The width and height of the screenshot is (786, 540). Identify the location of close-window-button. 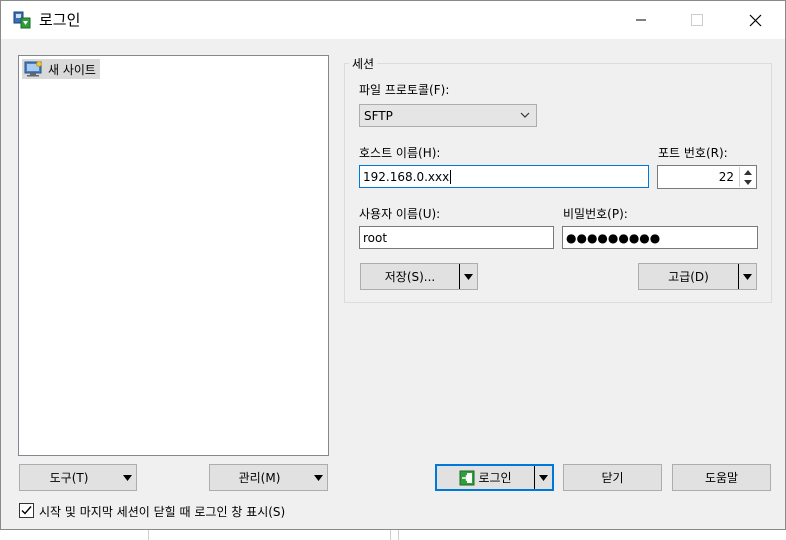
(755, 20).